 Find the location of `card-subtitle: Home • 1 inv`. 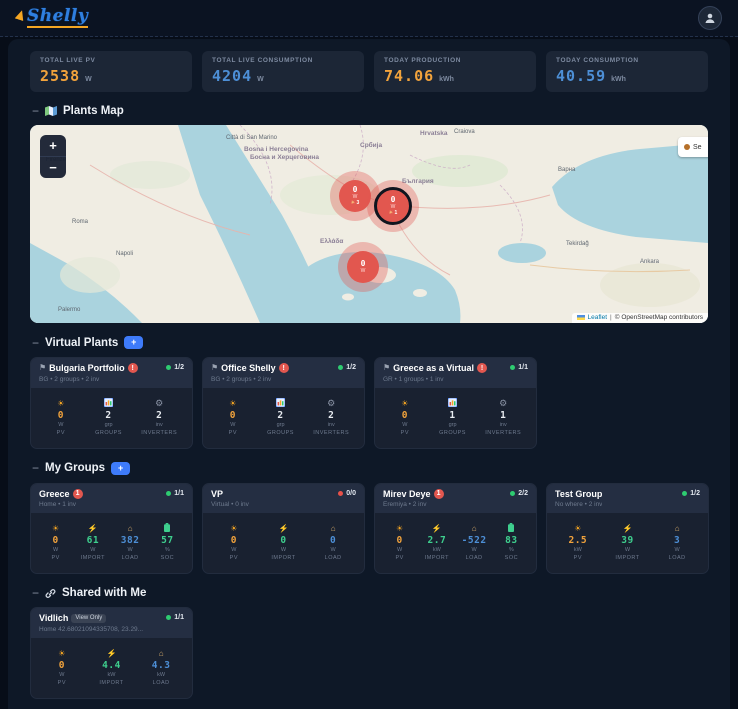

card-subtitle: Home • 1 inv is located at coordinates (57, 504).